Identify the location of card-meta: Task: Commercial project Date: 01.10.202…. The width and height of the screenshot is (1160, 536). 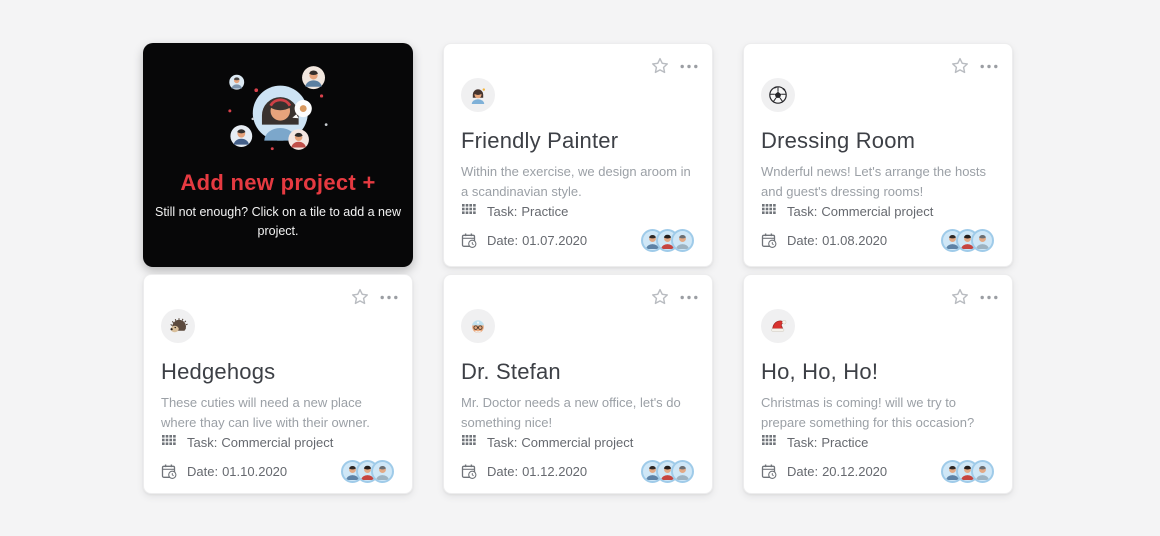
(277, 458).